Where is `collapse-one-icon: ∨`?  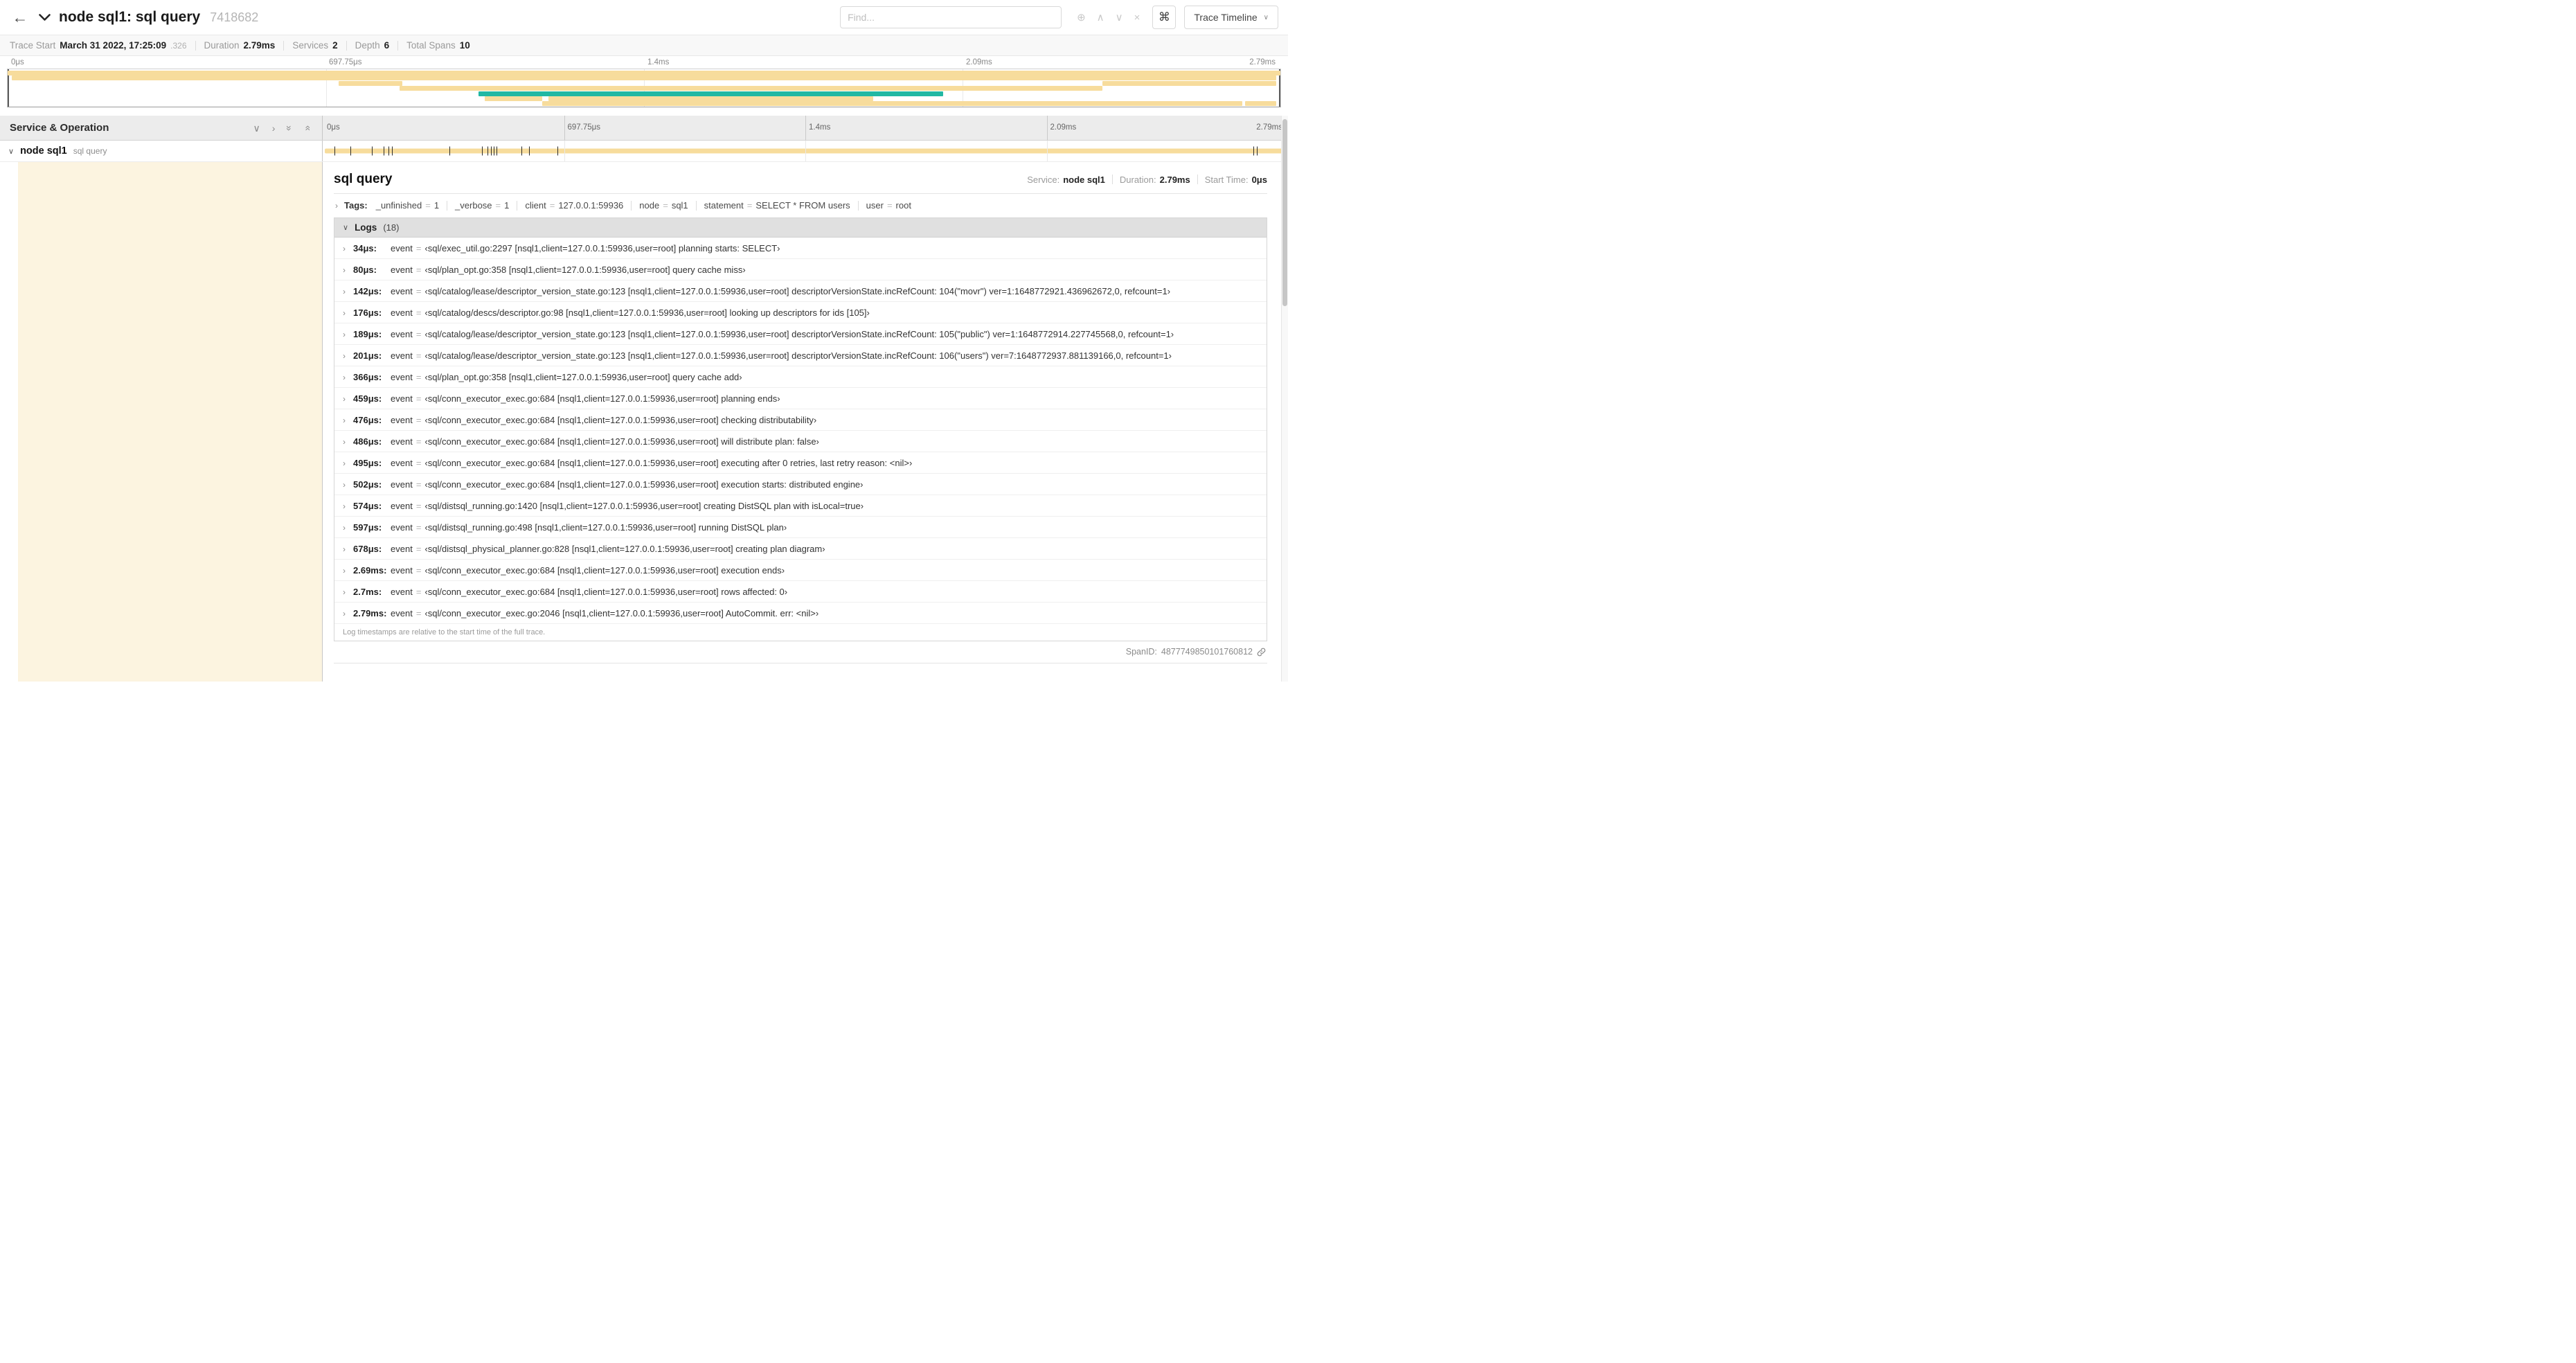 collapse-one-icon: ∨ is located at coordinates (256, 128).